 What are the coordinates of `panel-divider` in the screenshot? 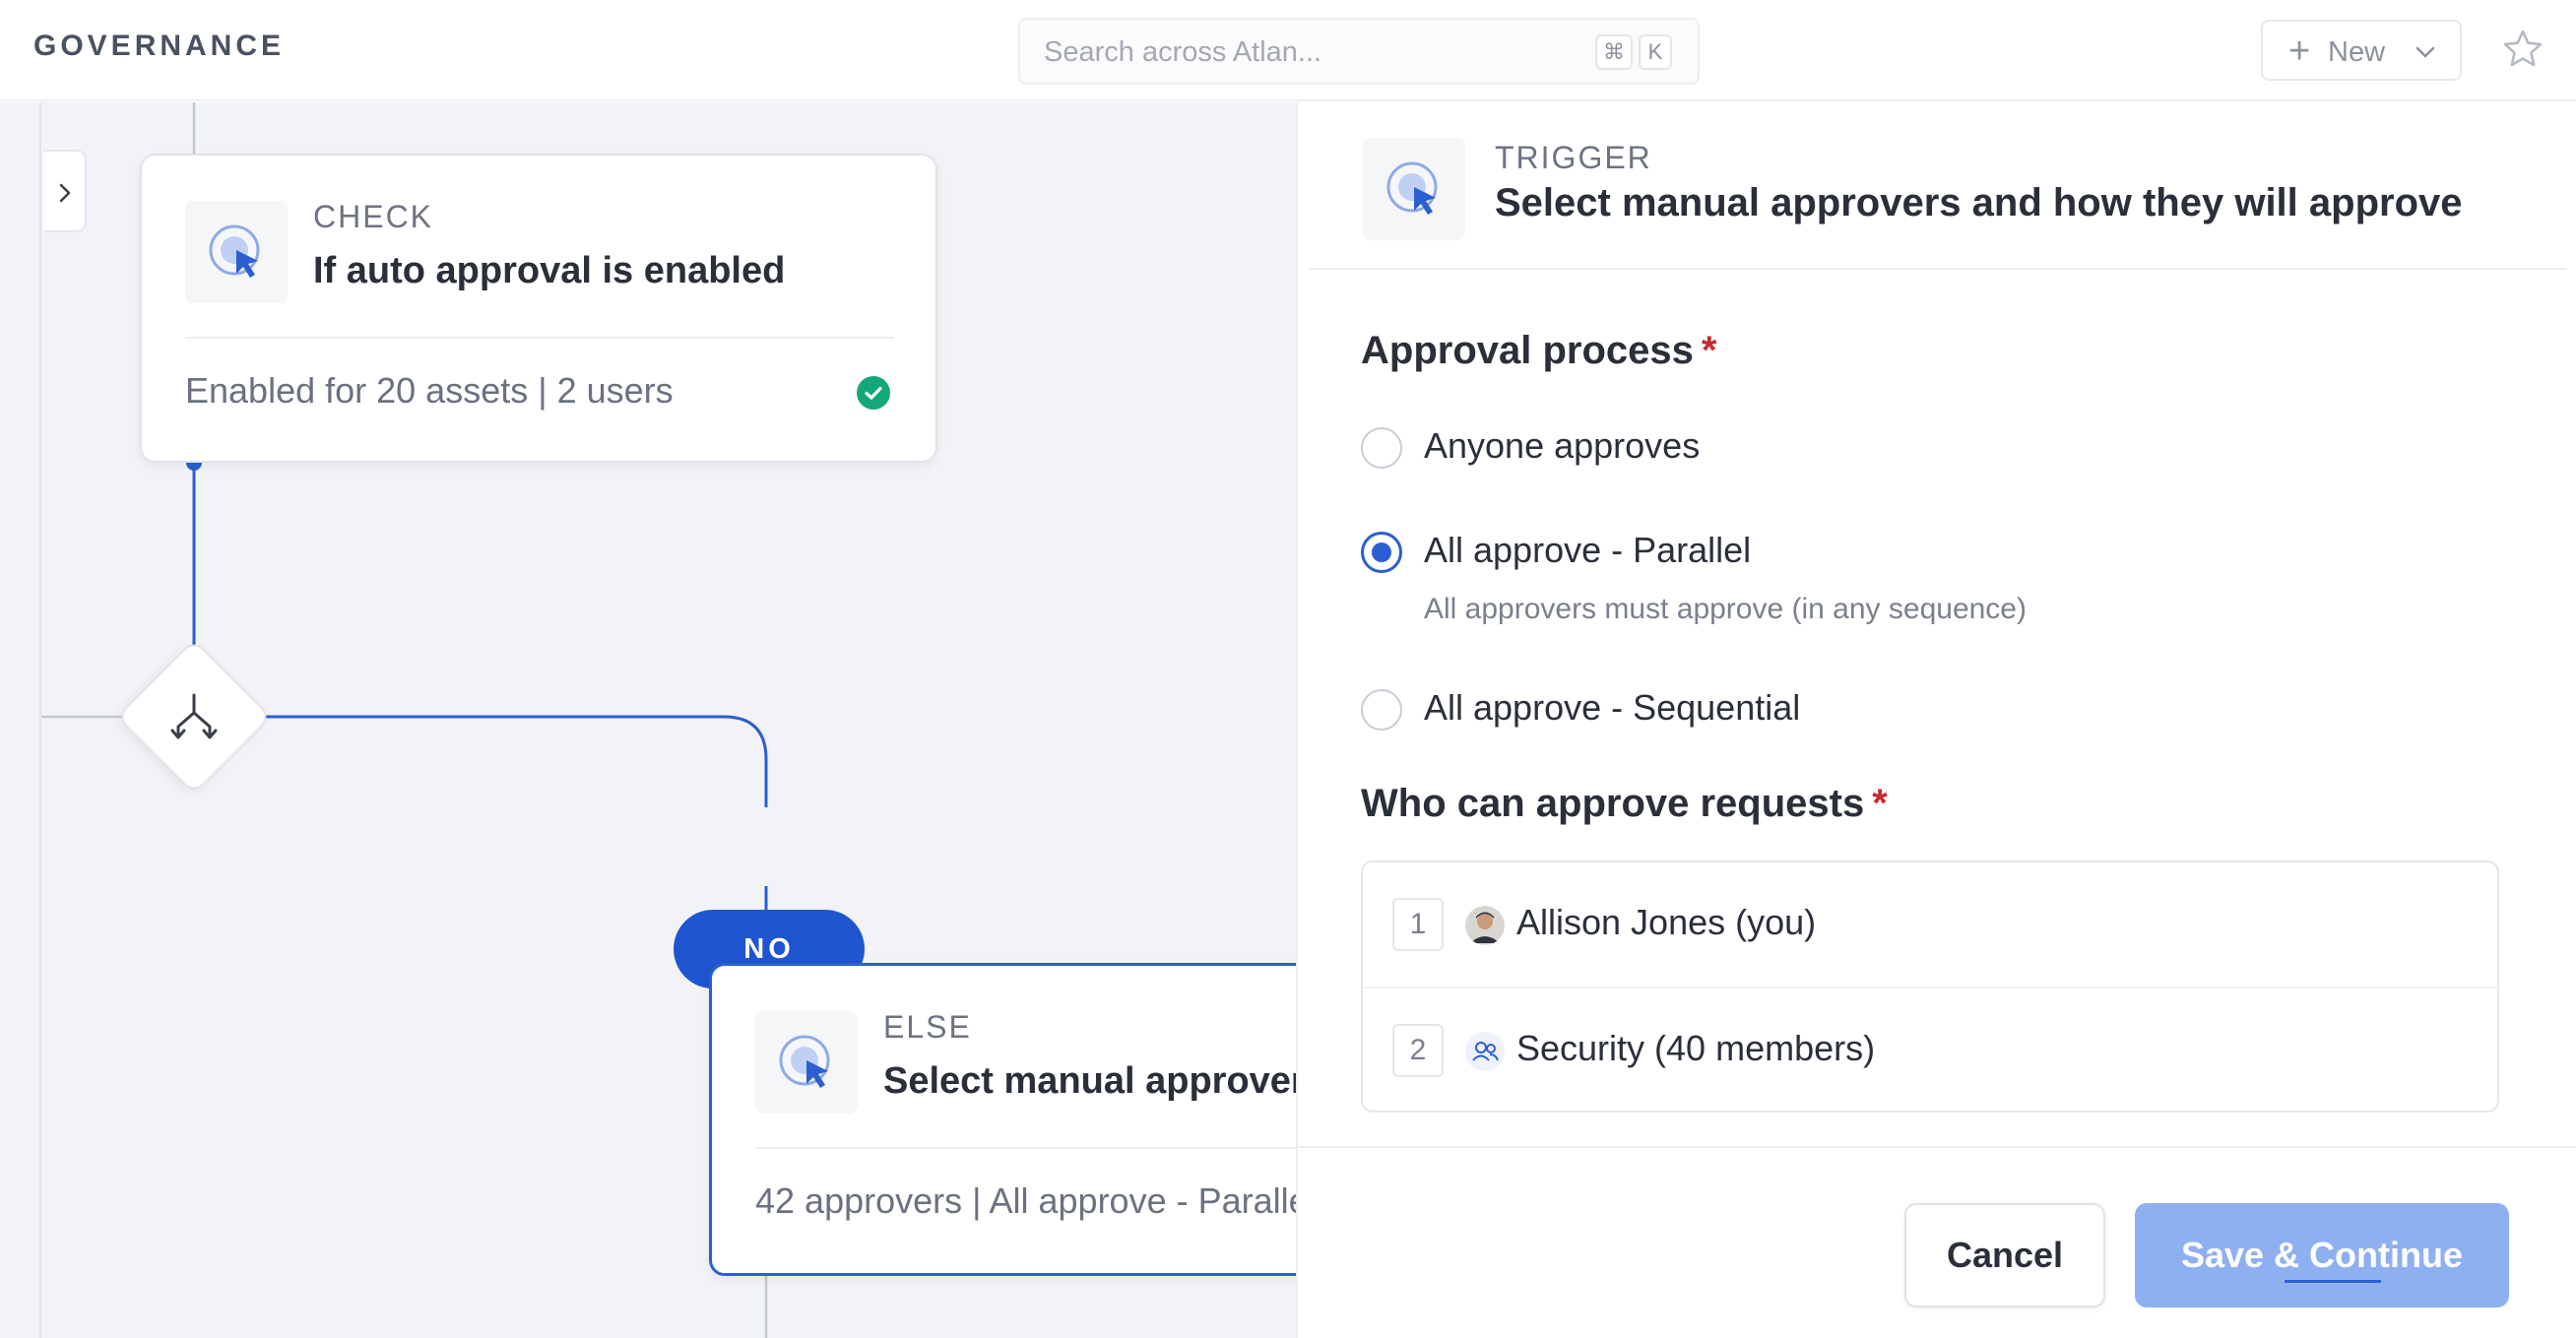 It's located at (1938, 269).